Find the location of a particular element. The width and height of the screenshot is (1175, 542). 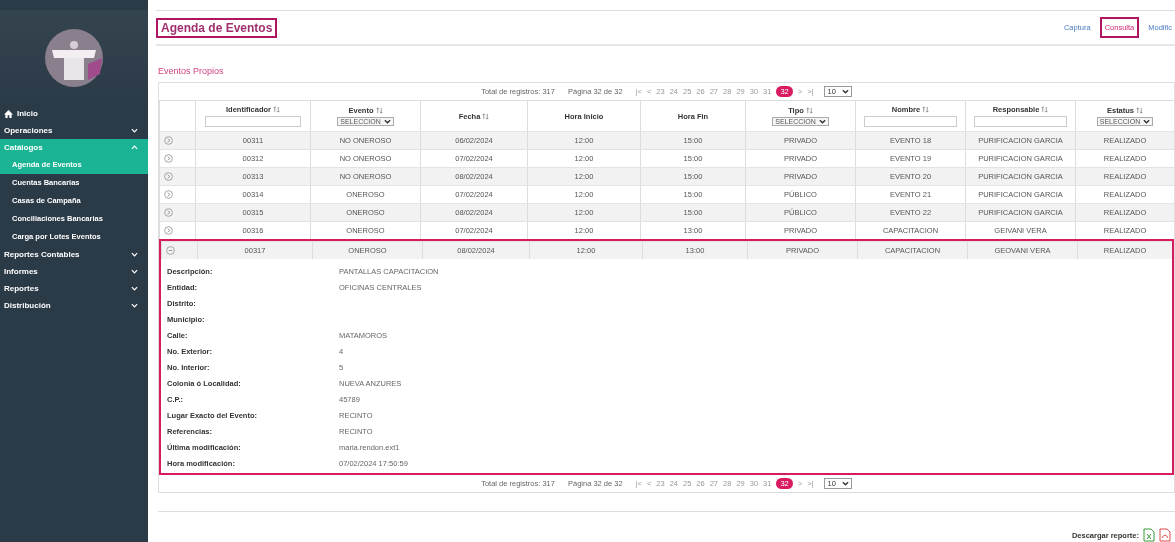

home-icon is located at coordinates (8, 113).